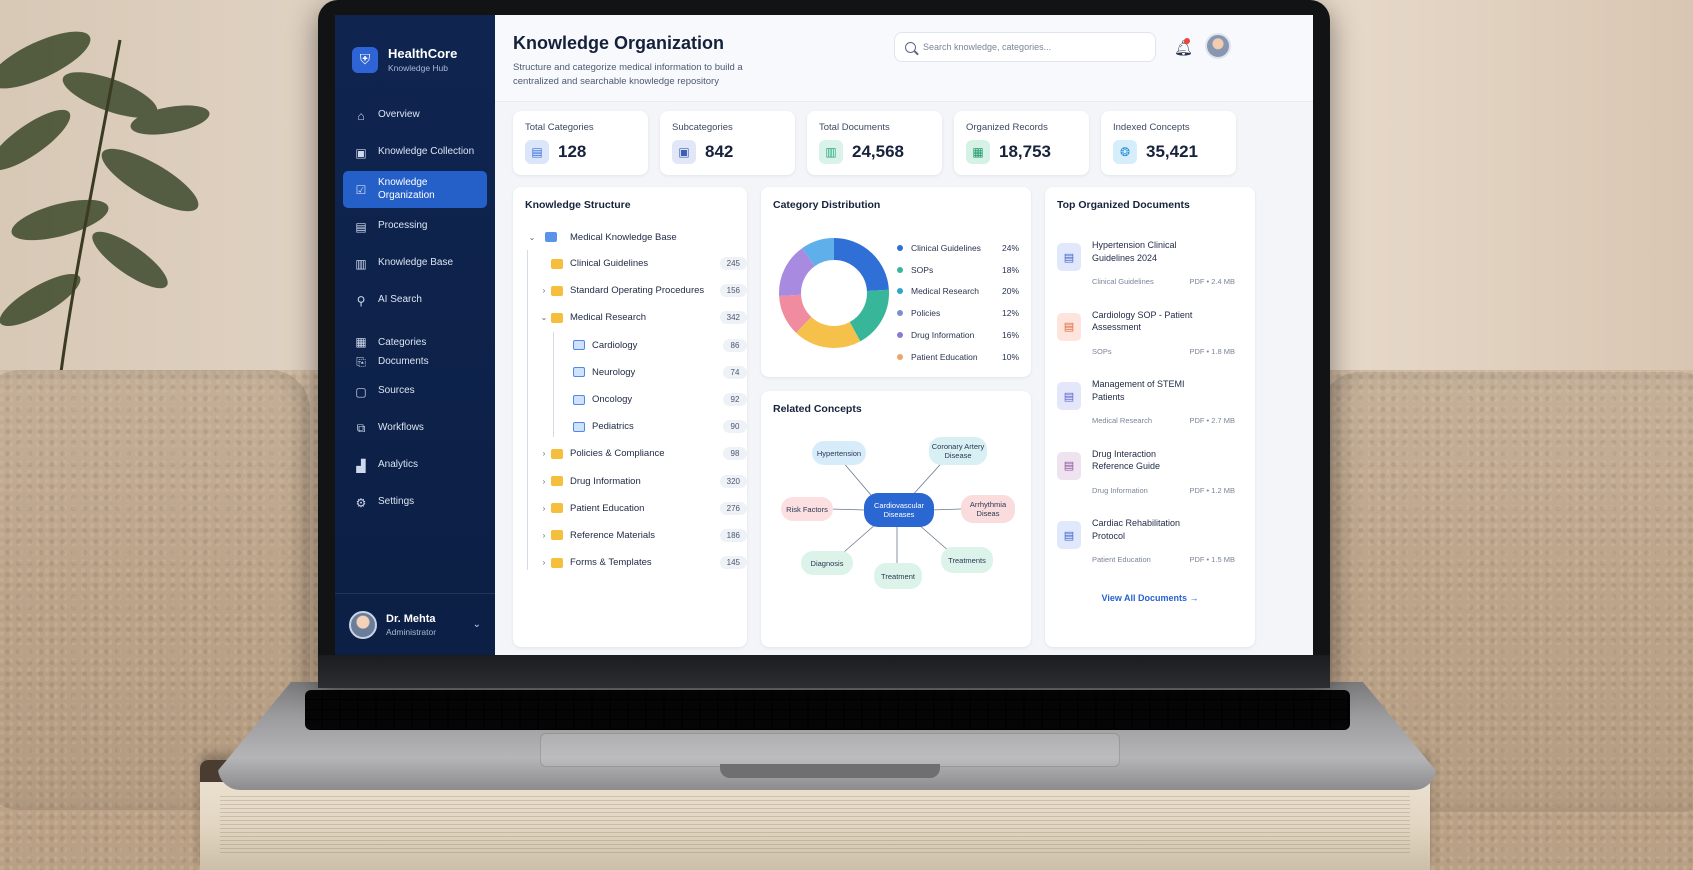  Describe the element at coordinates (411, 631) in the screenshot. I see `user-role: Administrator` at that location.